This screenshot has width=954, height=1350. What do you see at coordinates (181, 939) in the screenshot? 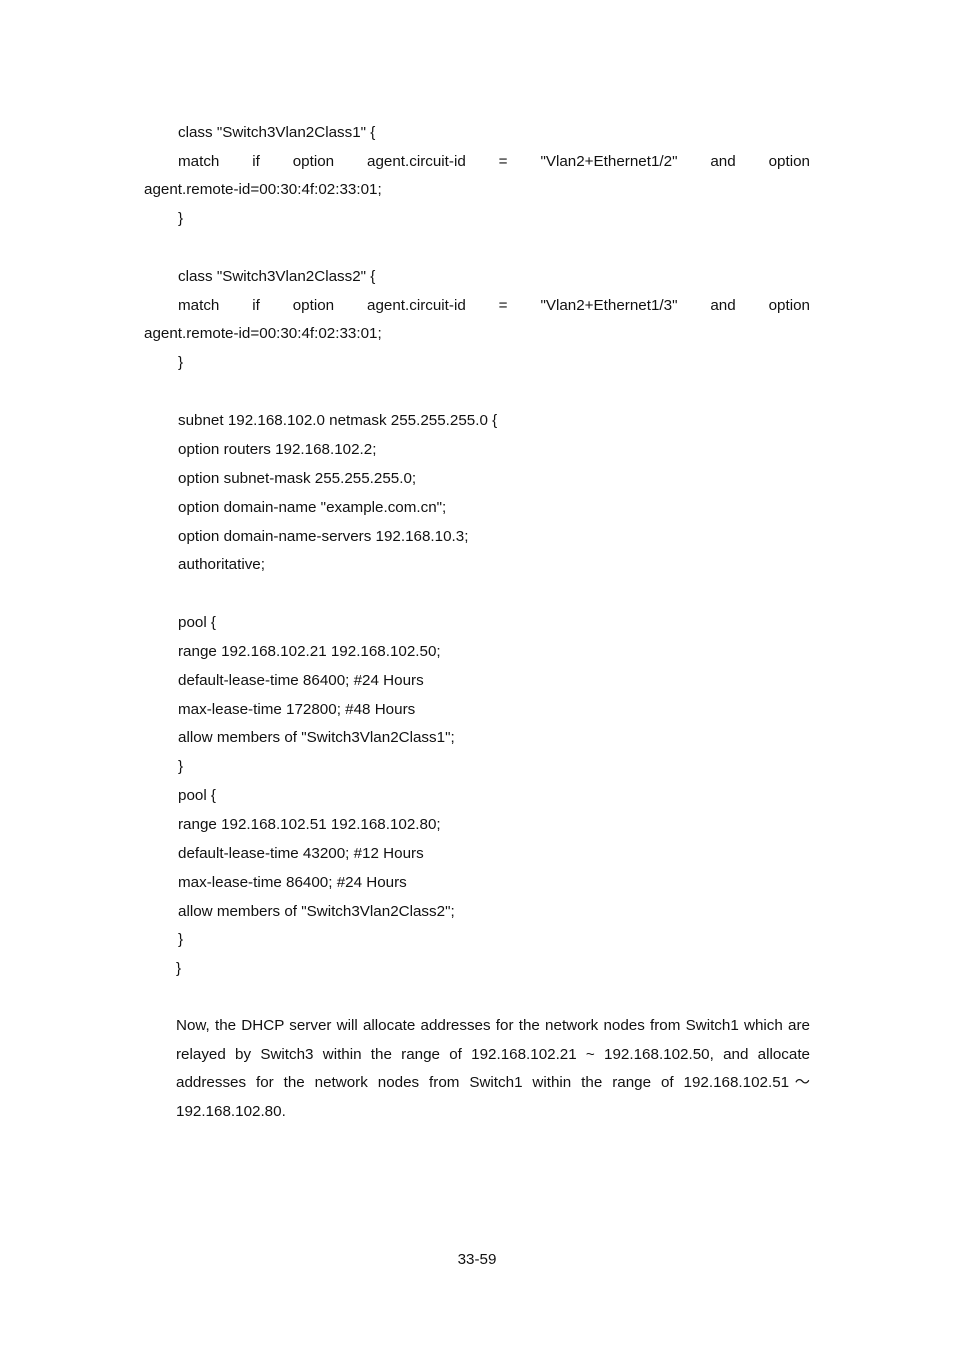
I see `pool2-line: }` at bounding box center [181, 939].